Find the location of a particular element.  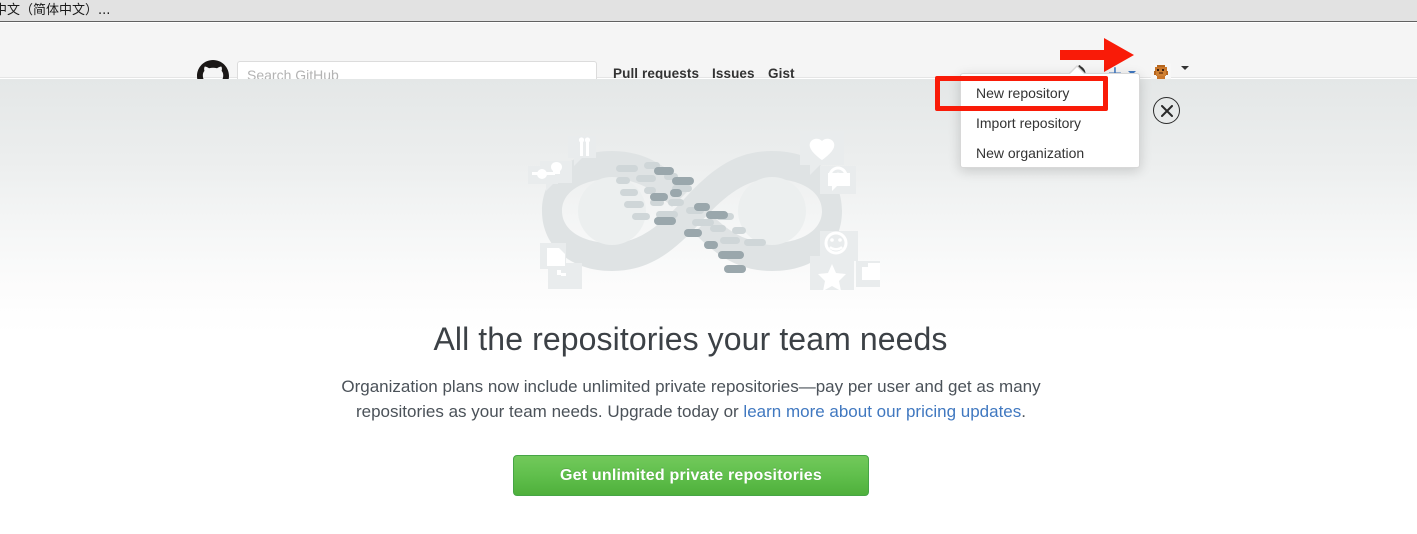

banner-description-text-2: . is located at coordinates (1023, 411).